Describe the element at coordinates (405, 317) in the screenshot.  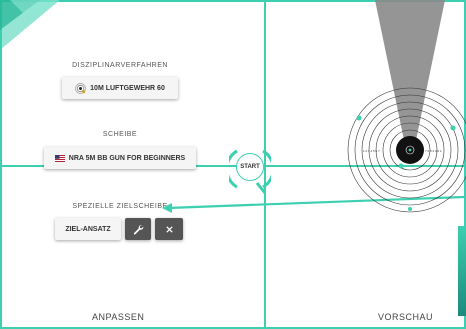
I see `preview-tab: VORSCHAU` at that location.